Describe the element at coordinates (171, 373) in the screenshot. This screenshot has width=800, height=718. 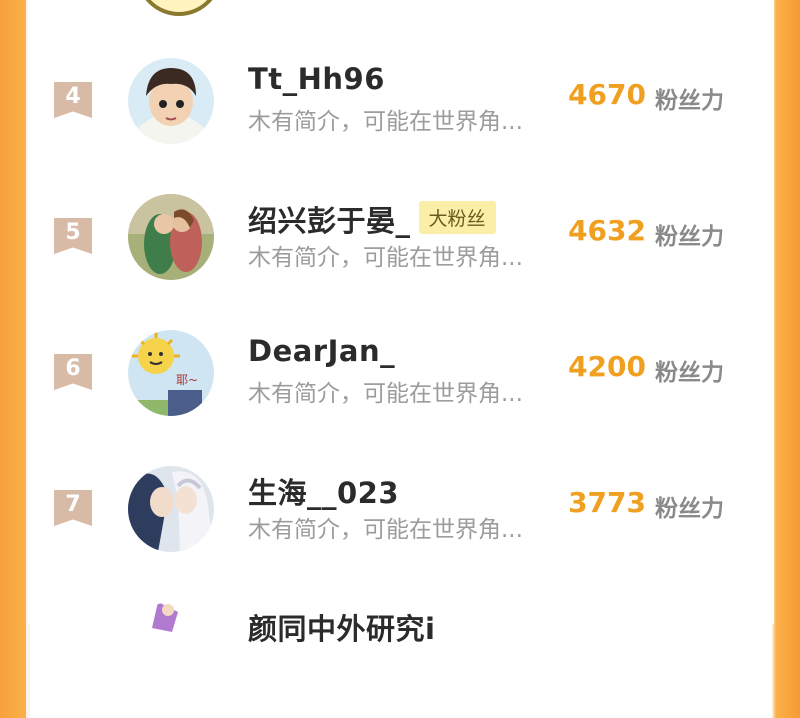
I see `user-avatar: 耶~` at that location.